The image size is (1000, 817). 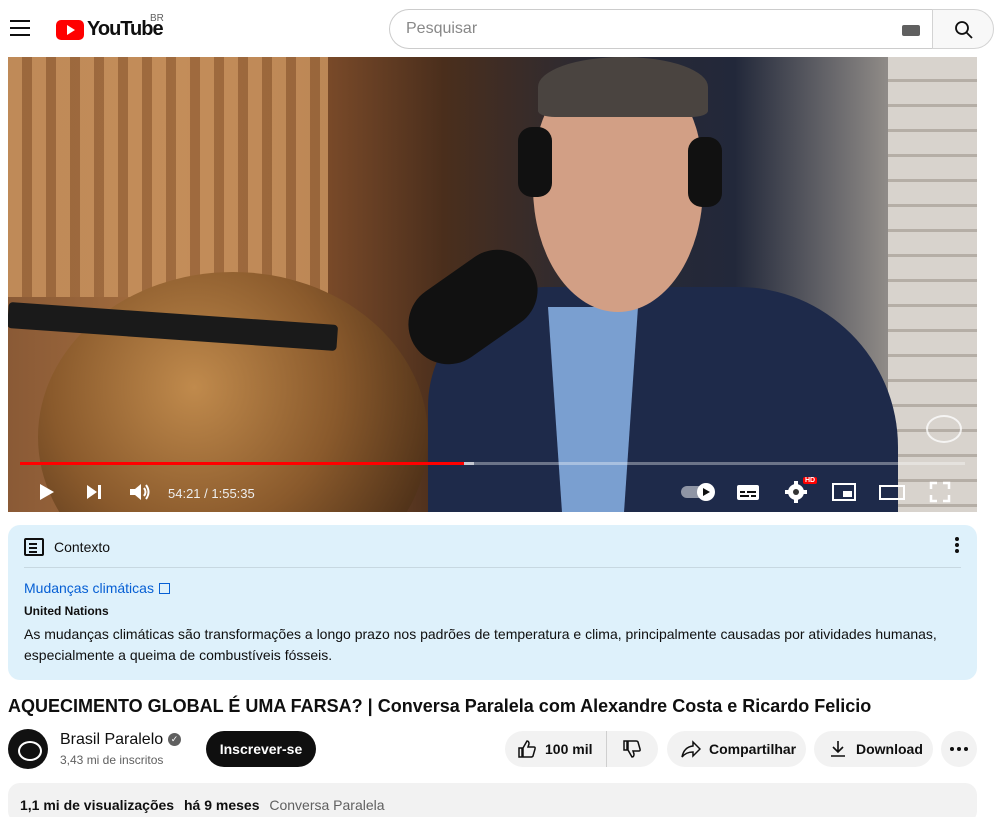 I want to click on download-icon, so click(x=838, y=749).